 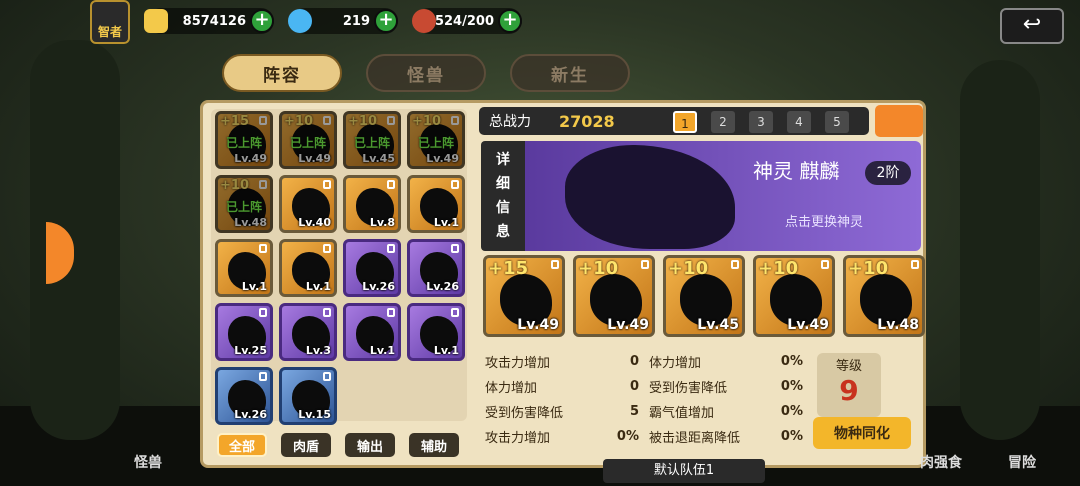 I want to click on roster-monster-card: +15 已上阵 Lv.49, so click(x=244, y=140).